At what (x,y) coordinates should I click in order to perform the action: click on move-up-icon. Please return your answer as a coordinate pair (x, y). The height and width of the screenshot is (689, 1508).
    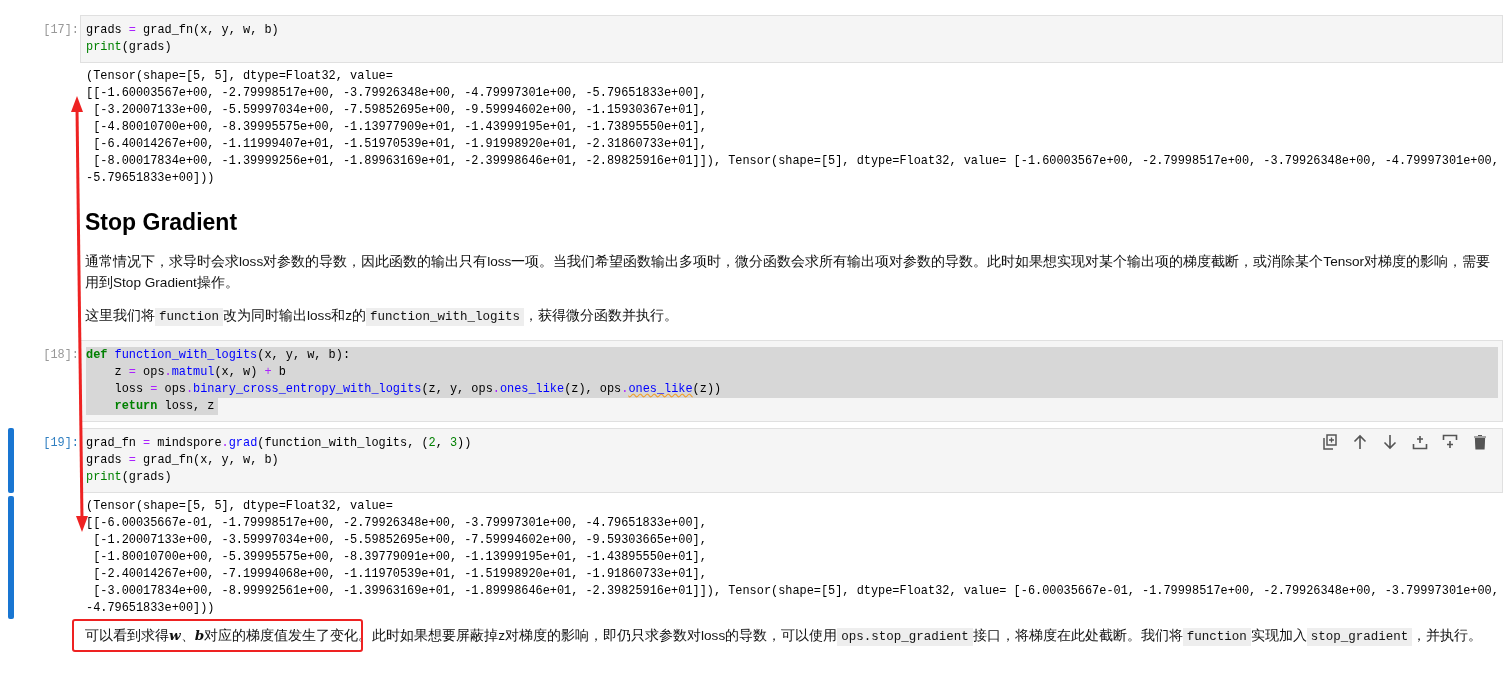
    Looking at the image, I should click on (1360, 442).